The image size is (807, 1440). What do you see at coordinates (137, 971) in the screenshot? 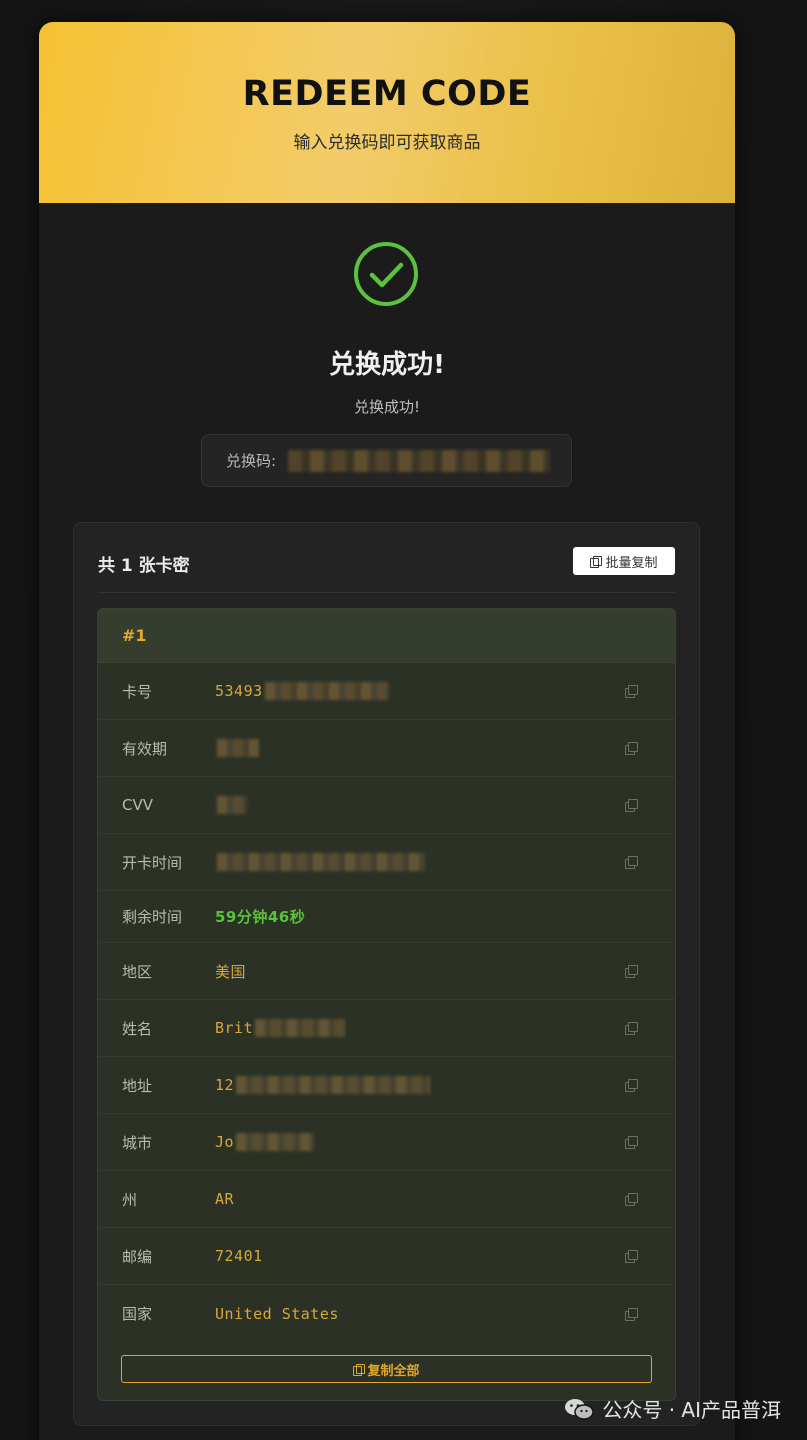
I see `row-label: 地区` at bounding box center [137, 971].